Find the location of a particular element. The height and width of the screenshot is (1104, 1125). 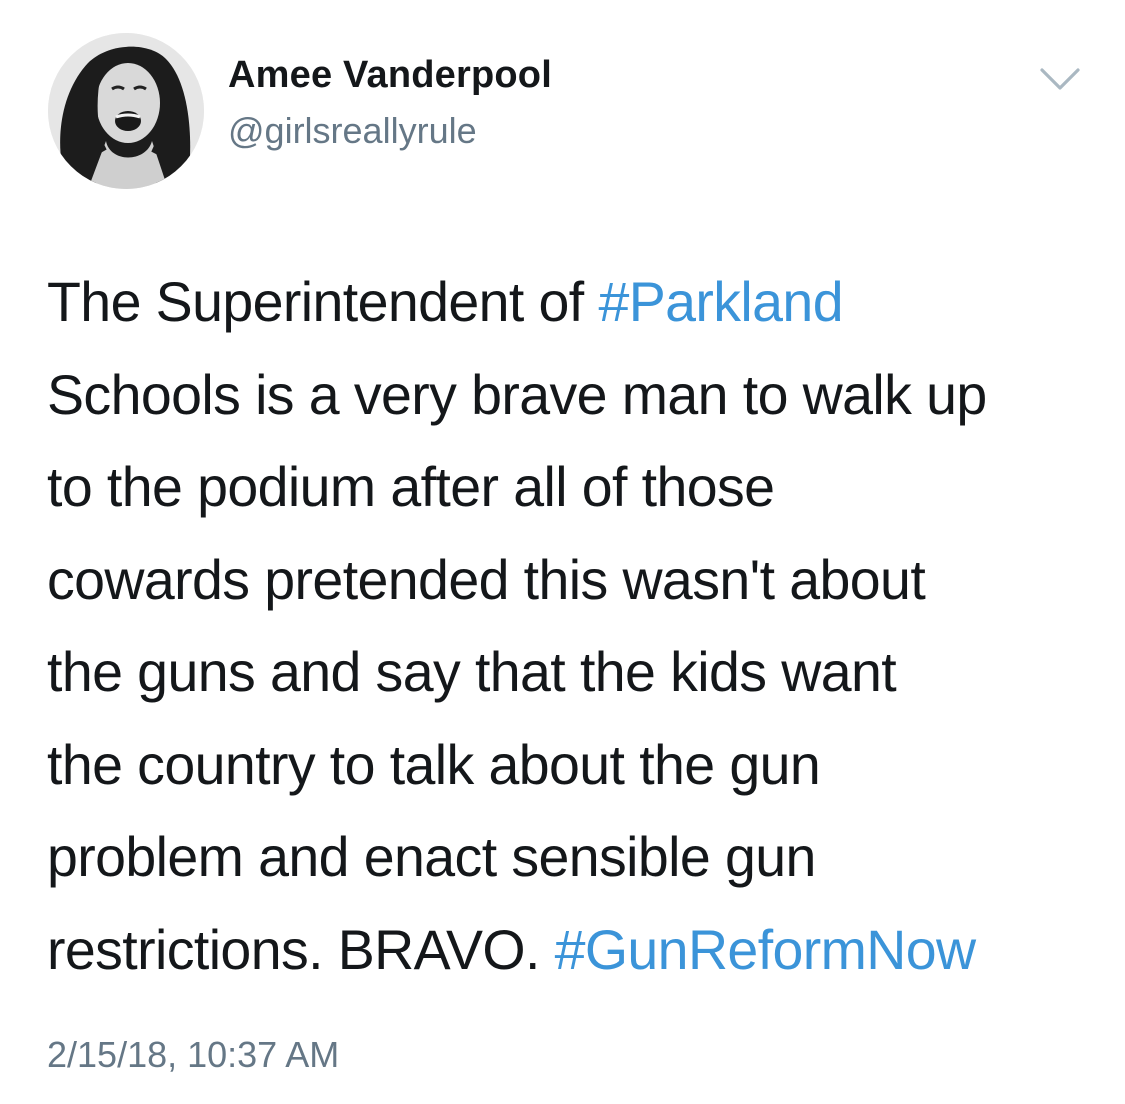

tweet-text-line: Schools is a very brave man to walk up is located at coordinates (517, 394).